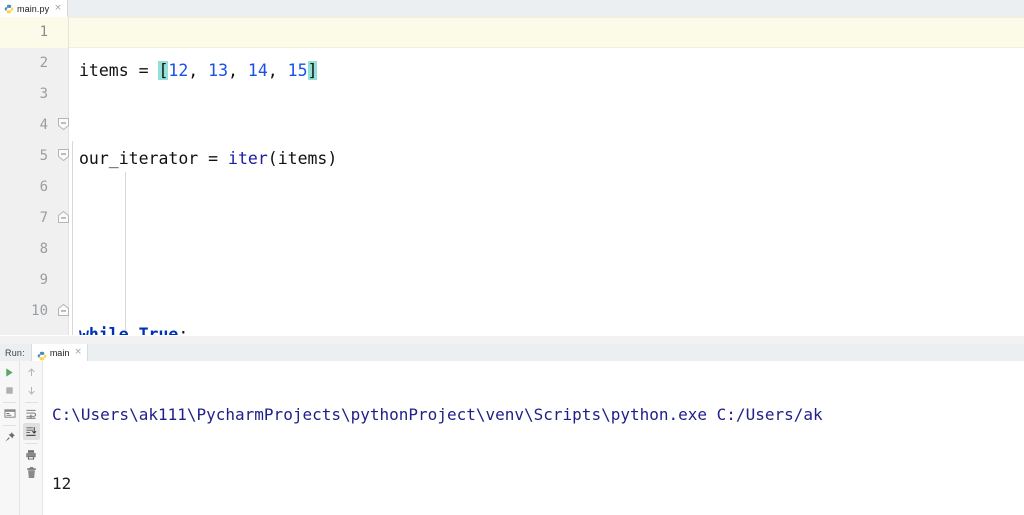 Image resolution: width=1024 pixels, height=515 pixels. I want to click on run-config-tab-label: main, so click(59, 352).